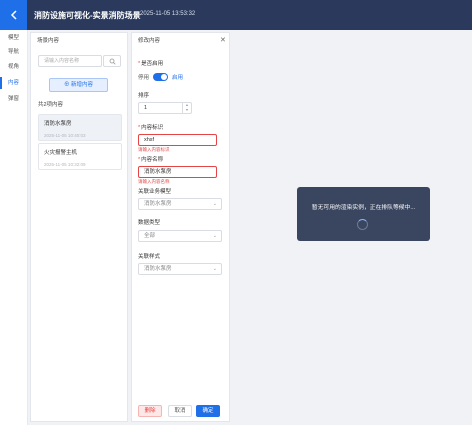 This screenshot has height=425, width=472. What do you see at coordinates (80, 156) in the screenshot?
I see `list-item: 火灾报警主机 2025-11-05 10:32:09` at bounding box center [80, 156].